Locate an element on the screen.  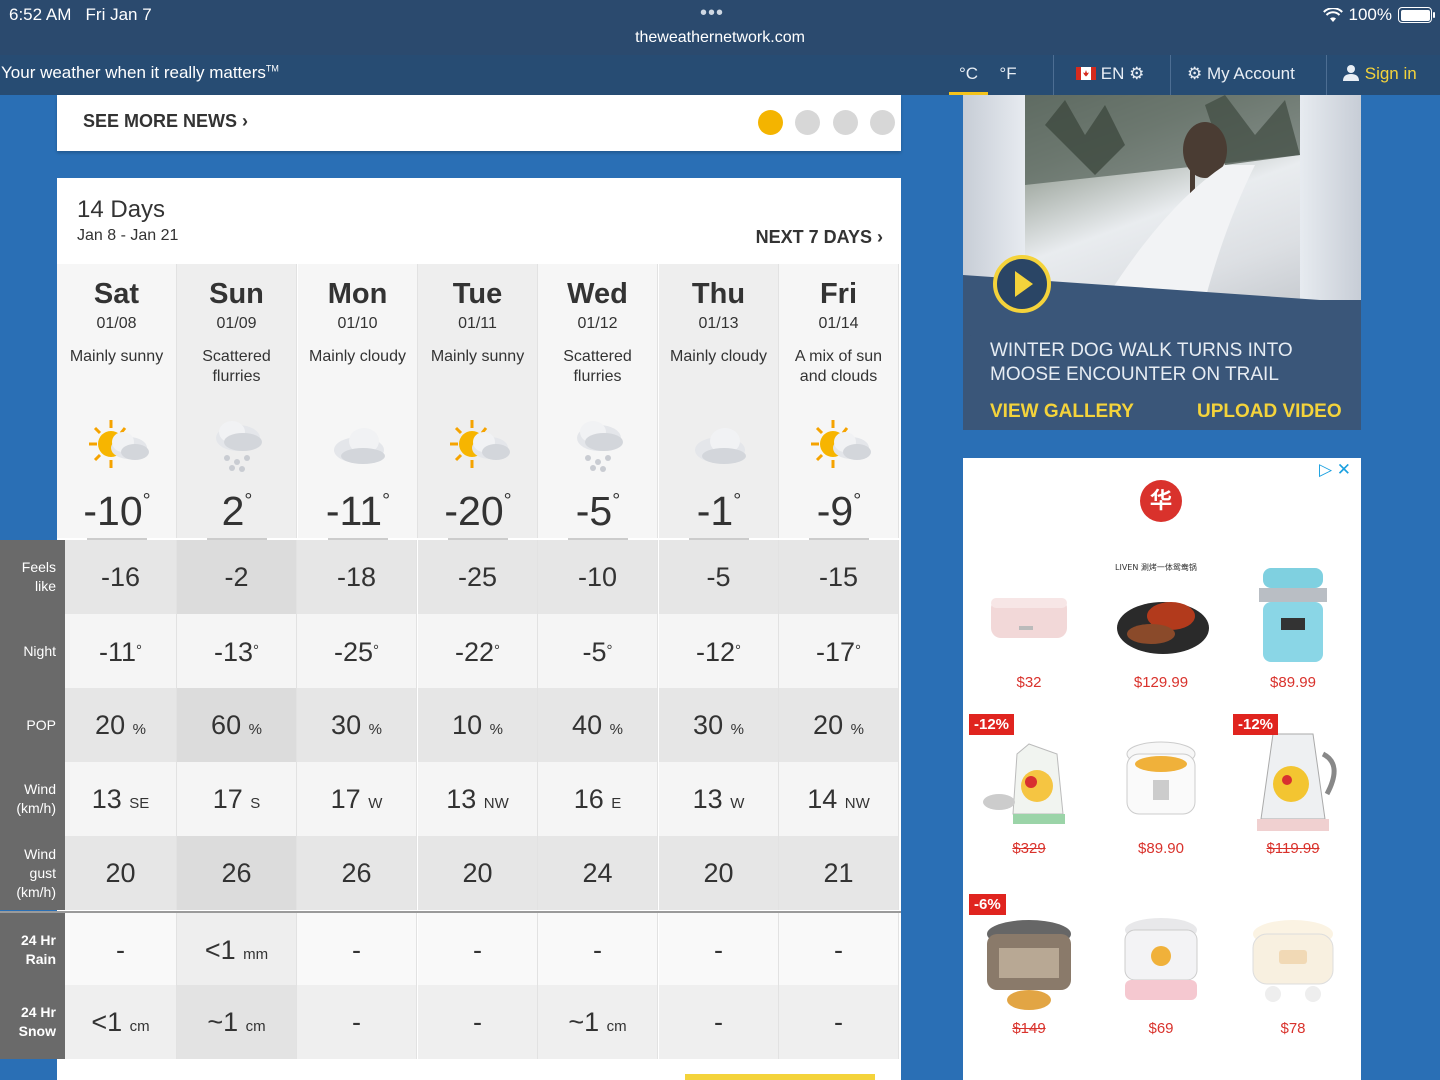
video-thumbnail is located at coordinates (1162, 197).